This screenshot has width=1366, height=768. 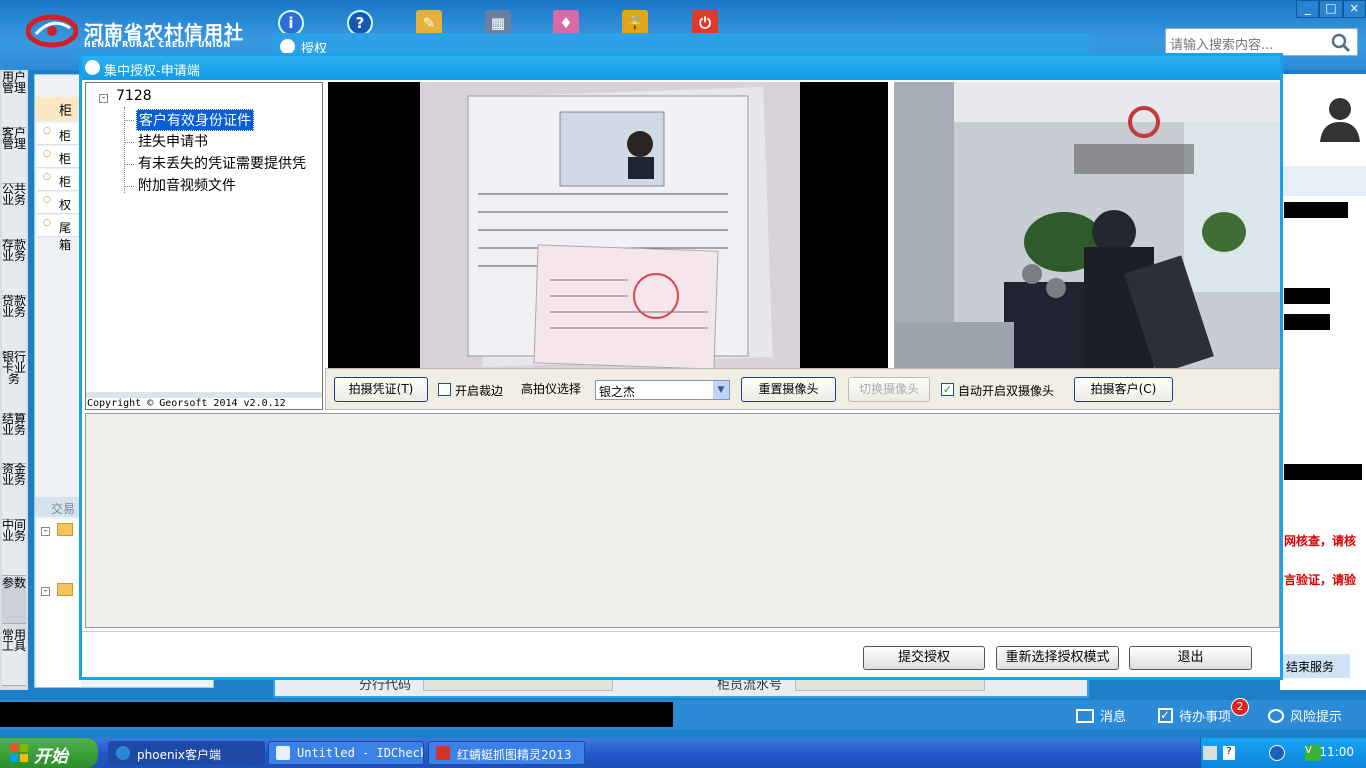 I want to click on customer-camera-view, so click(x=1087, y=225).